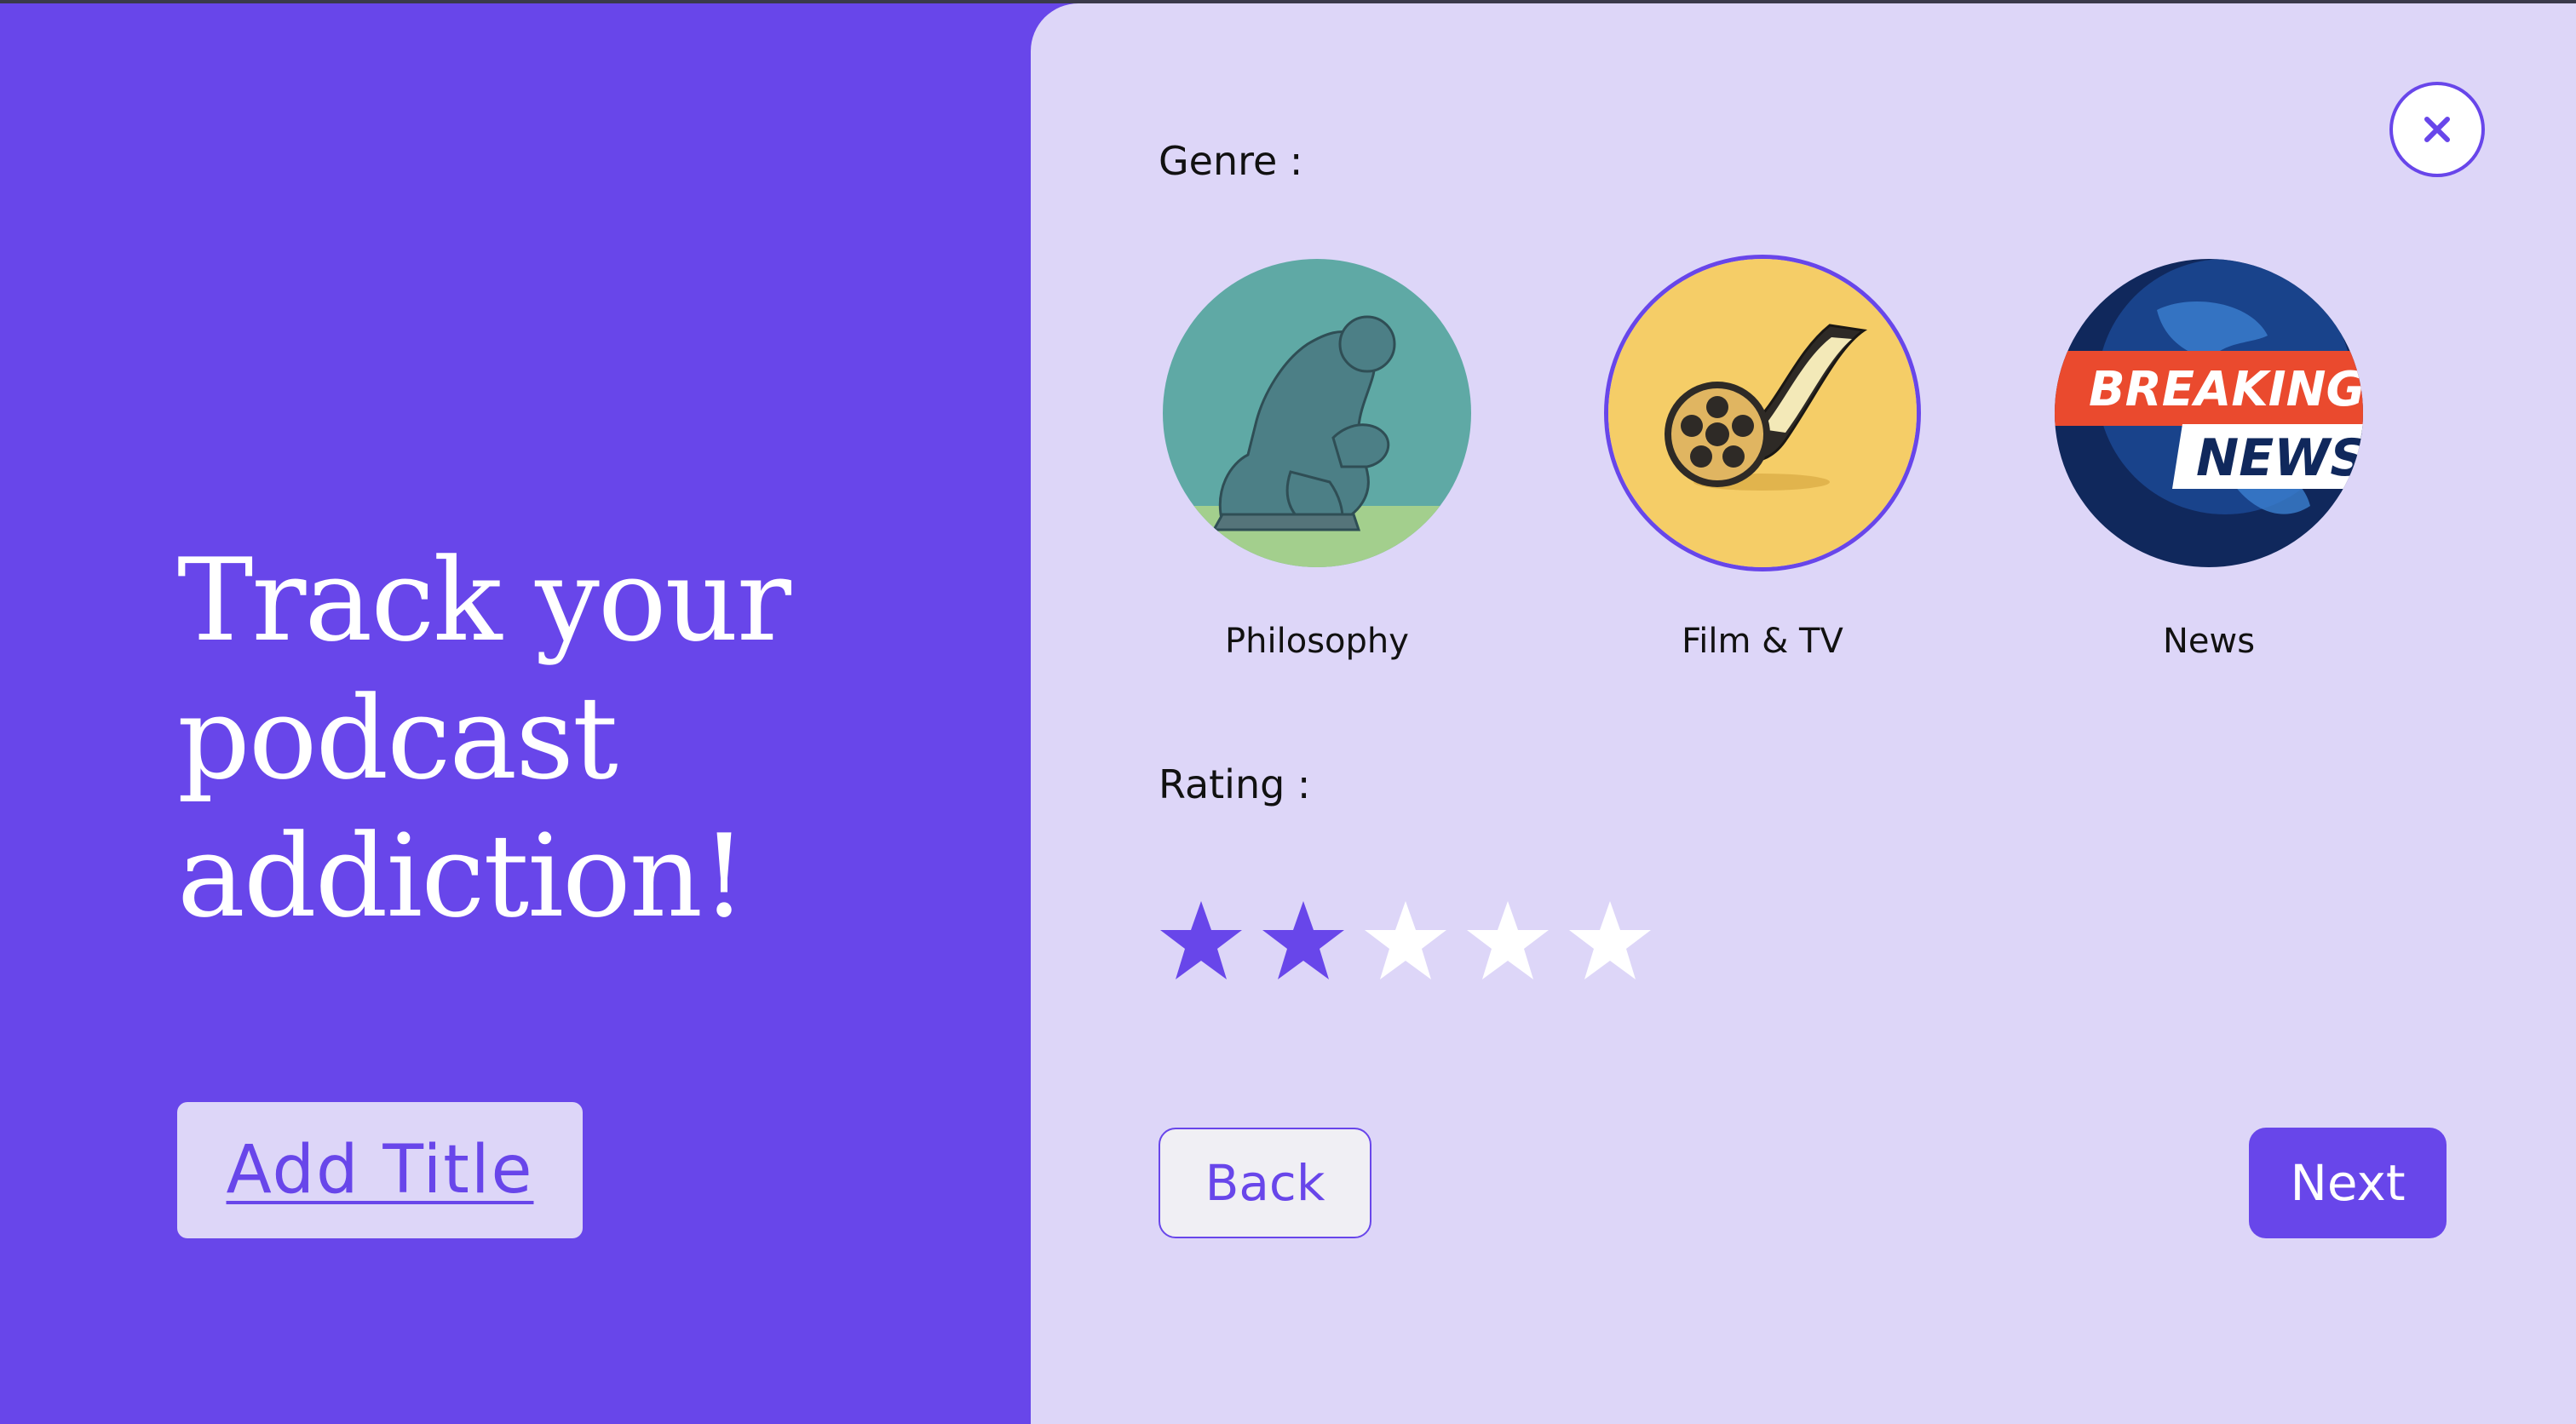  Describe the element at coordinates (2226, 389) in the screenshot. I see `news-art-breaking: BREAKING` at that location.